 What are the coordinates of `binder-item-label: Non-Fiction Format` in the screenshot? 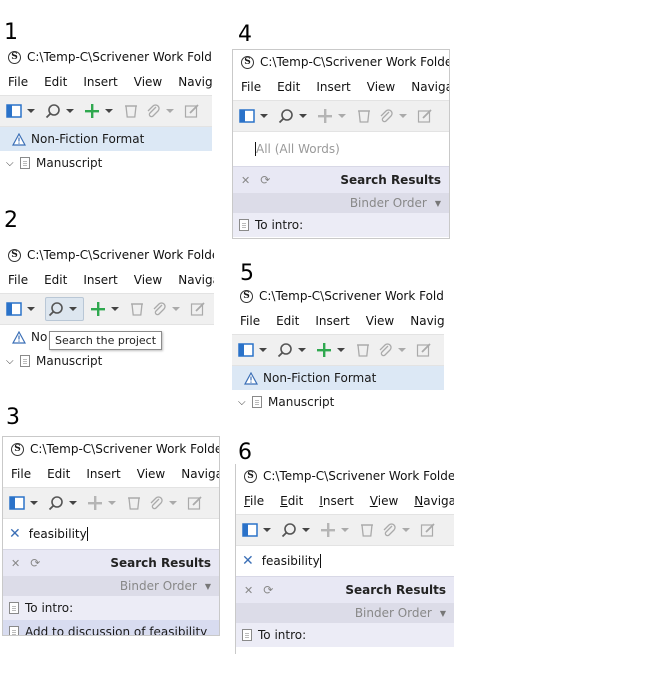 It's located at (320, 378).